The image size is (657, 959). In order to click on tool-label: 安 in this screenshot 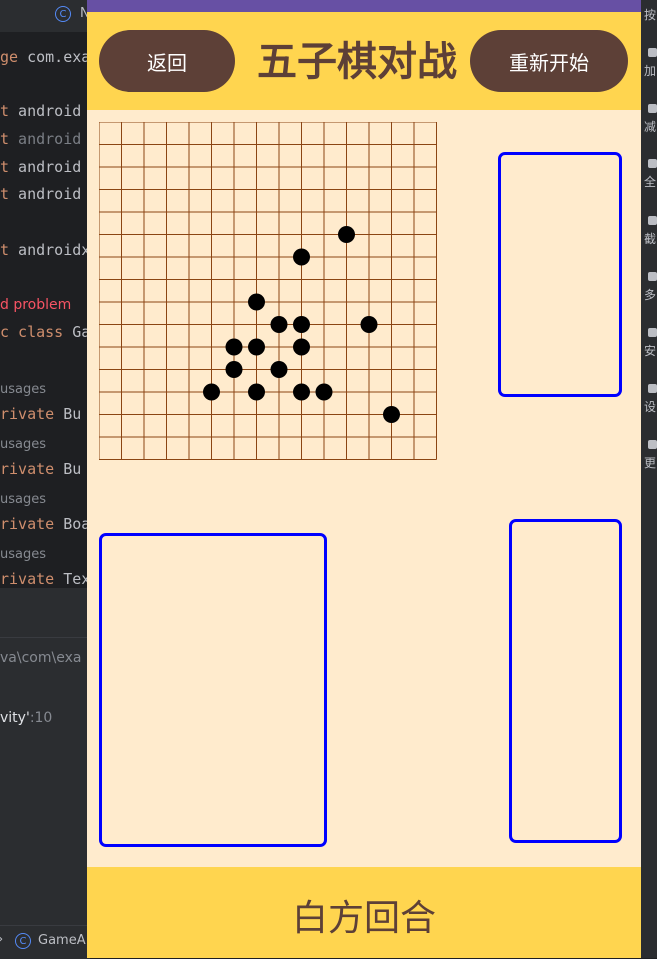, I will do `click(650, 350)`.